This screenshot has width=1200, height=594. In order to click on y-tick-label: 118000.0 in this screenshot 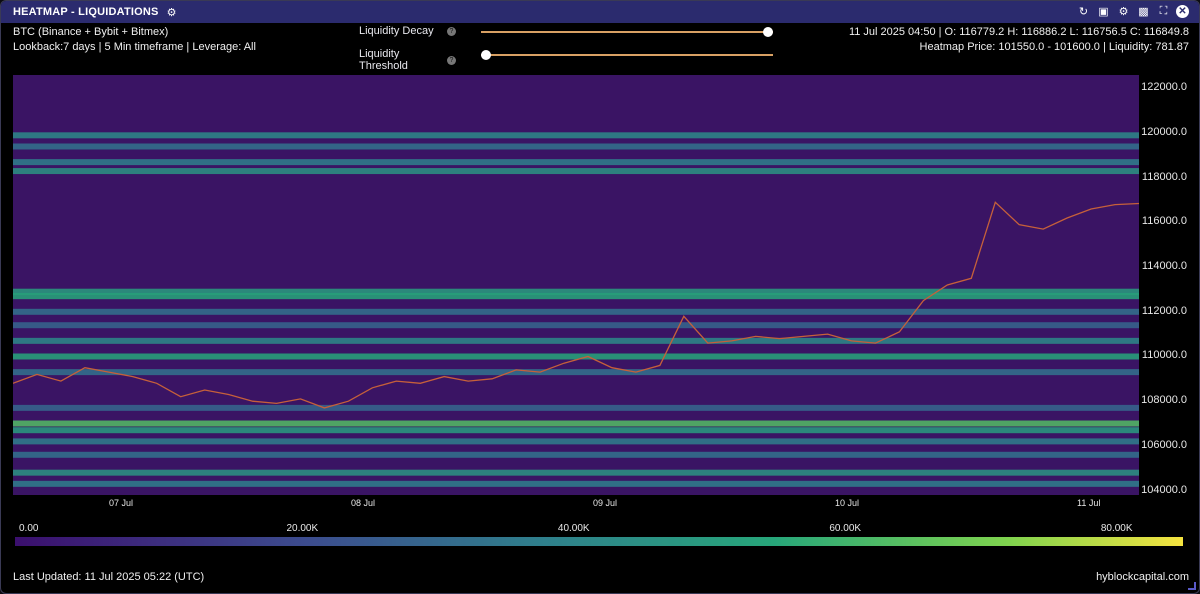, I will do `click(1164, 176)`.